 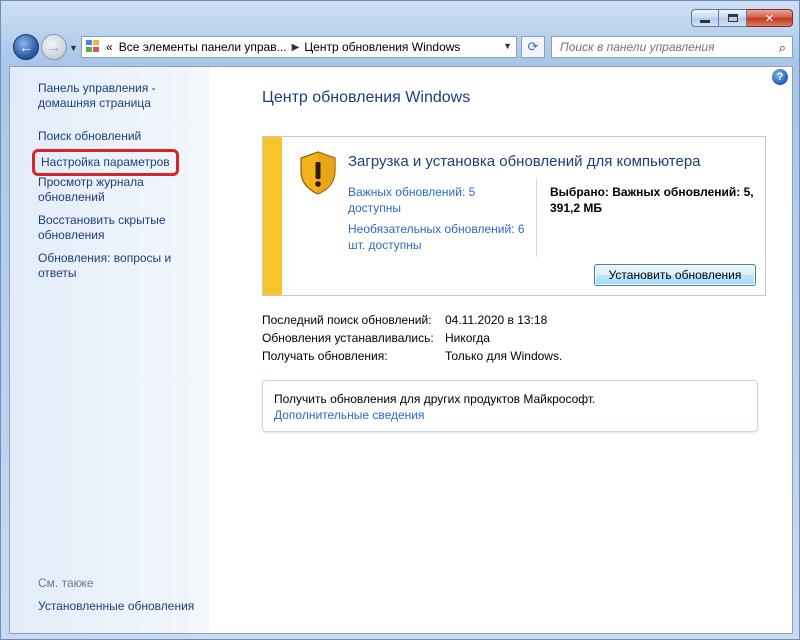 I want to click on maximize-icon, so click(x=732, y=18).